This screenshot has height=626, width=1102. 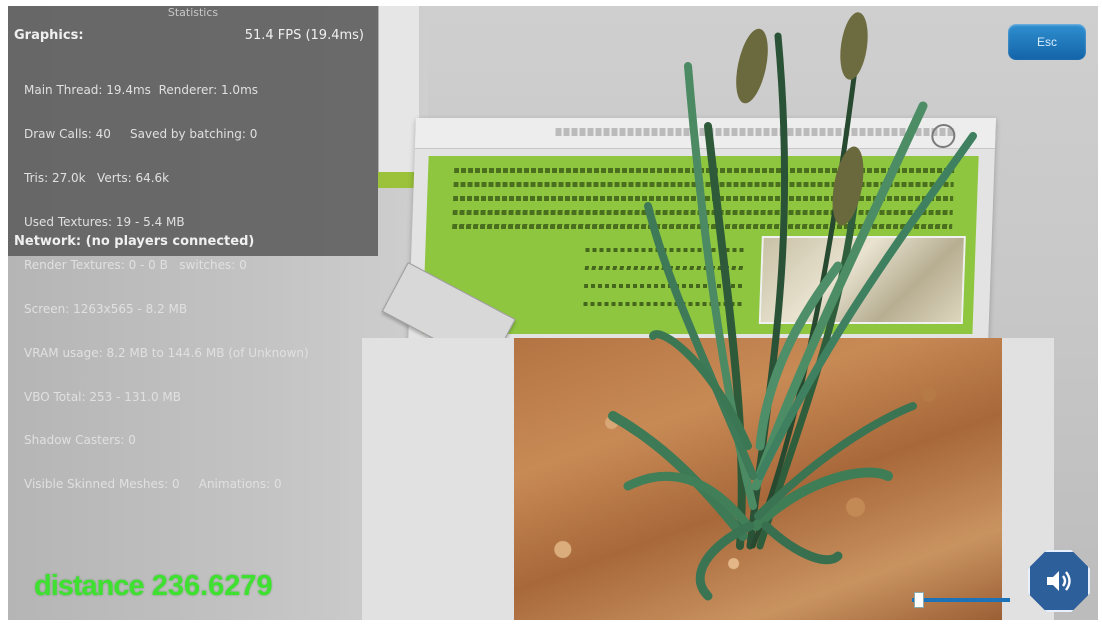 What do you see at coordinates (97, 177) in the screenshot?
I see `stats-line: Tris: 27.0k Verts: 64.6k` at bounding box center [97, 177].